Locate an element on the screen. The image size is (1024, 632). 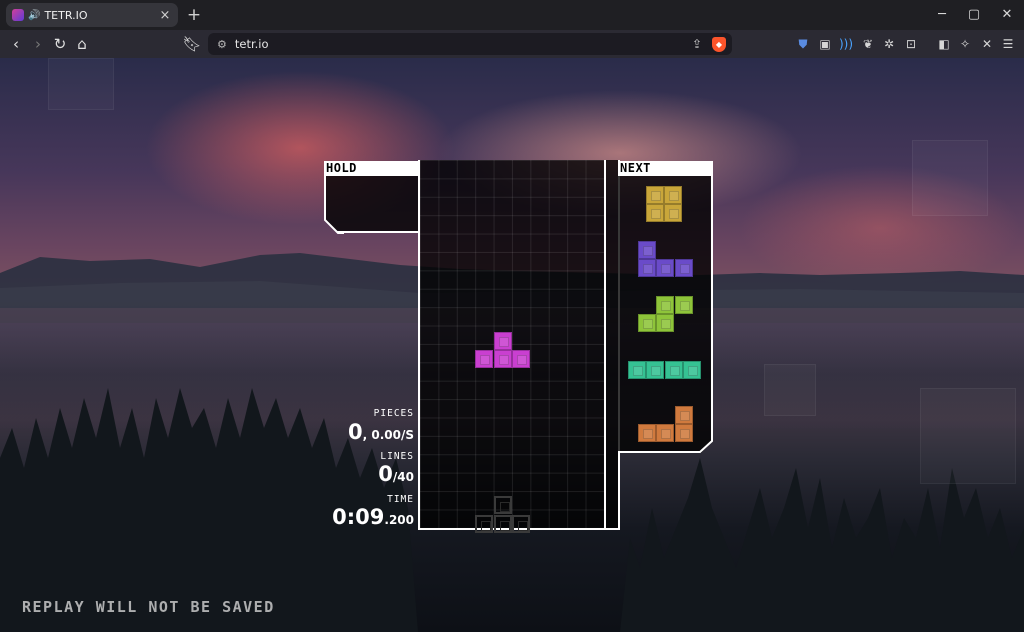
extension-shield-icon: ⛊ is located at coordinates (803, 44).